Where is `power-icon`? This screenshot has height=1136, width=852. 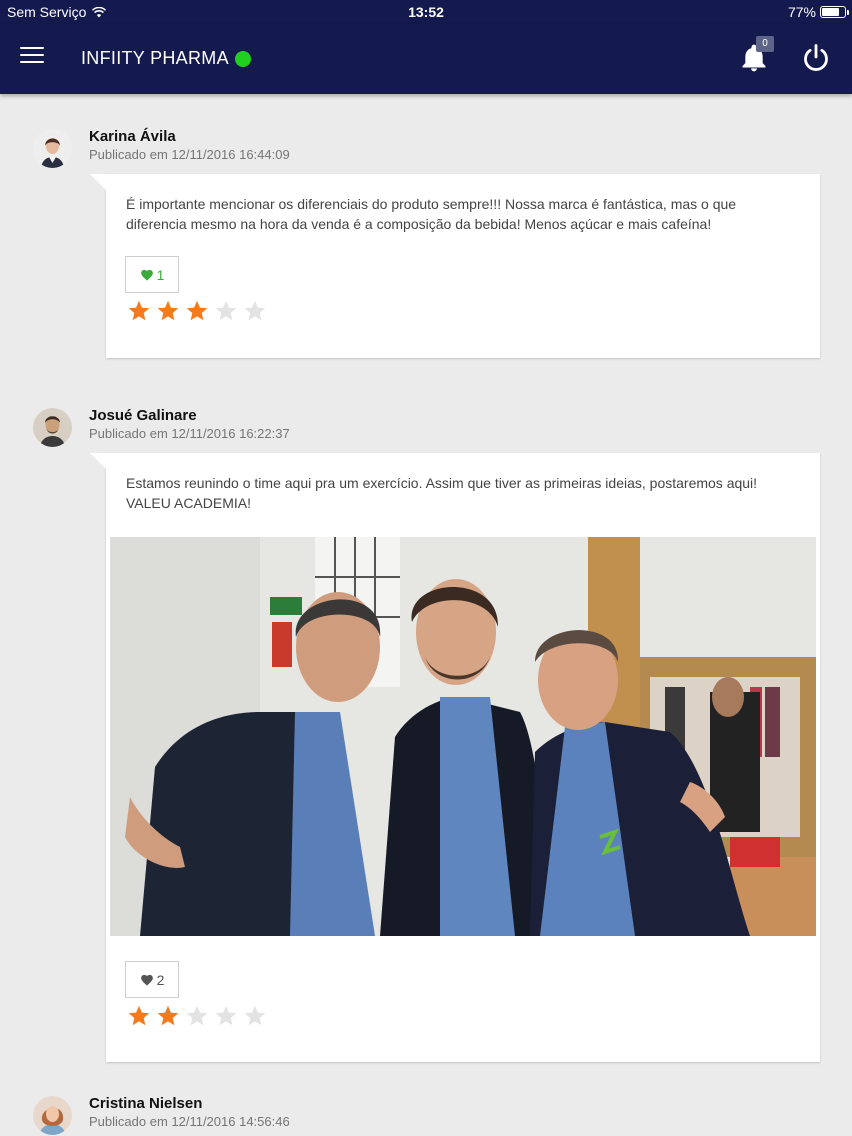 power-icon is located at coordinates (816, 57).